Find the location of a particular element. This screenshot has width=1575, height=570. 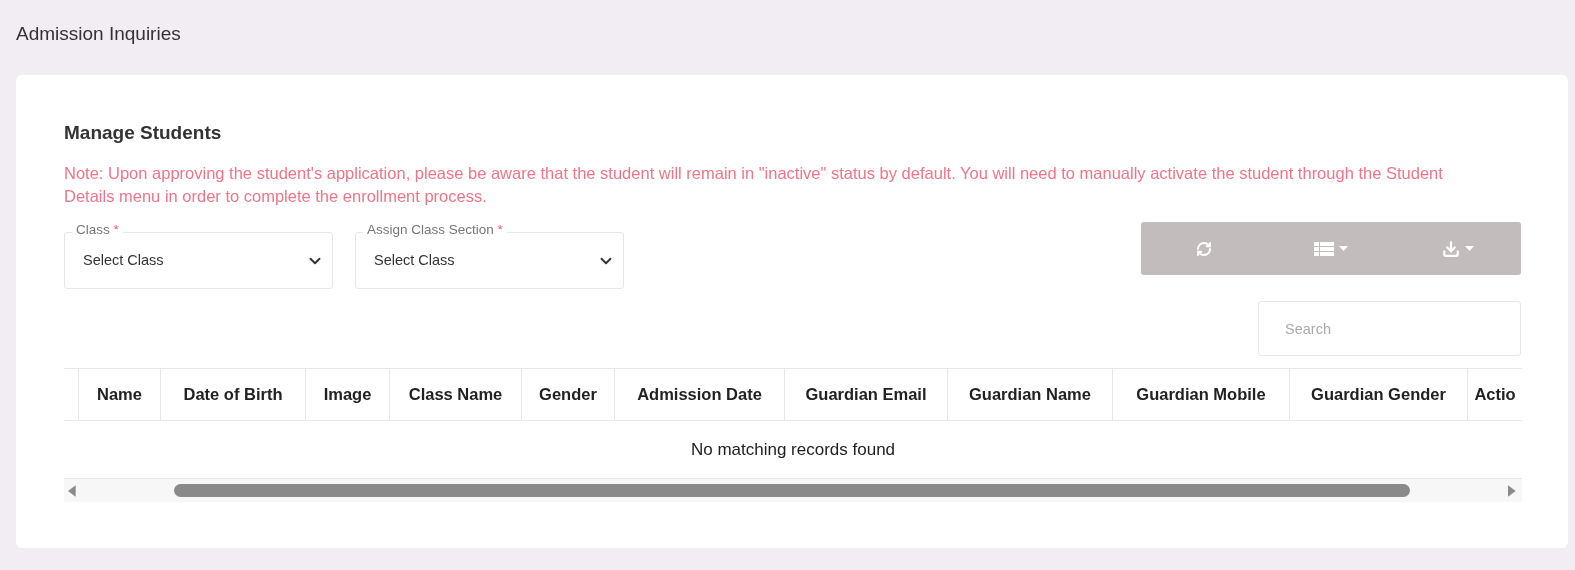

column-header: Name is located at coordinates (120, 394).